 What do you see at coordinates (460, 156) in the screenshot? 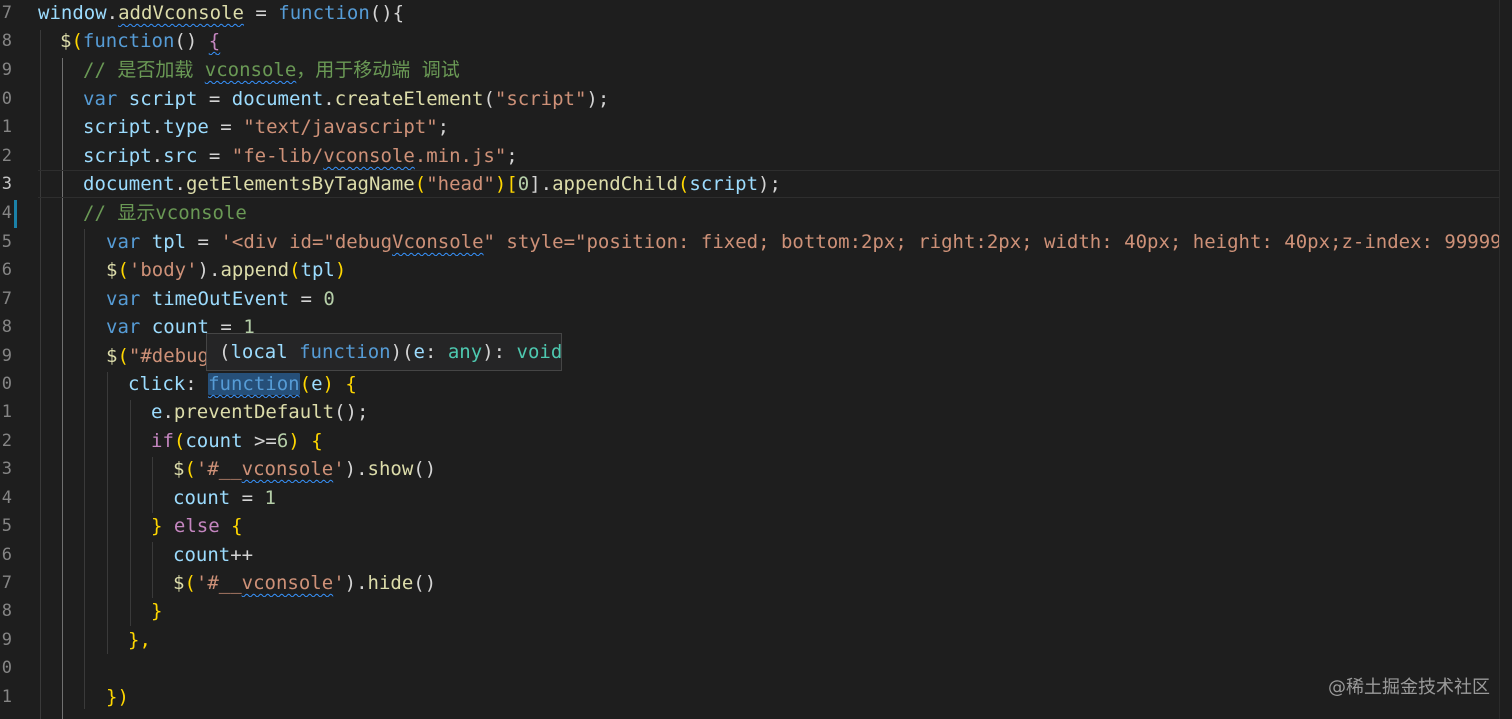
I see `code-token: .min.js"` at bounding box center [460, 156].